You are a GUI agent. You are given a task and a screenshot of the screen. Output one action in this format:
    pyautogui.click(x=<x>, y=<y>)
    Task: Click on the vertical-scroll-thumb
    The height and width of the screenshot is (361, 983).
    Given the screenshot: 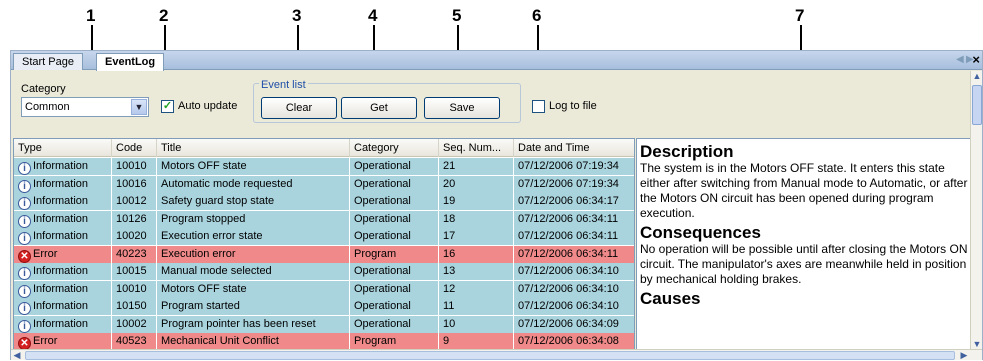 What is the action you would take?
    pyautogui.click(x=977, y=105)
    